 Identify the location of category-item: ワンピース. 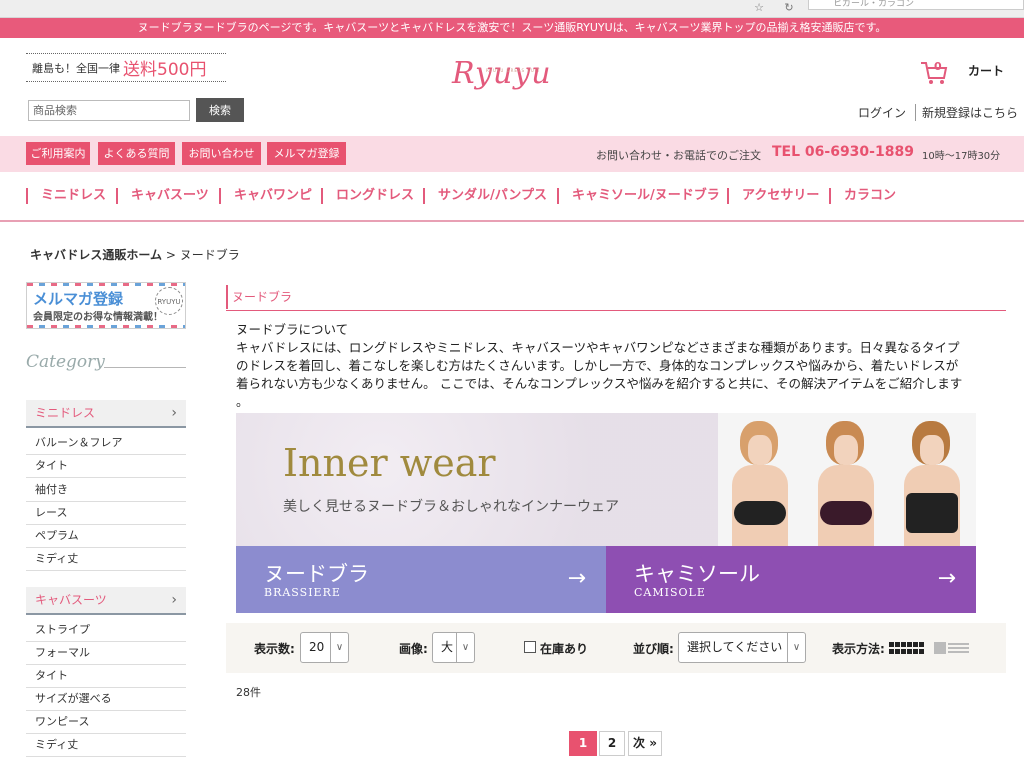
(106, 722).